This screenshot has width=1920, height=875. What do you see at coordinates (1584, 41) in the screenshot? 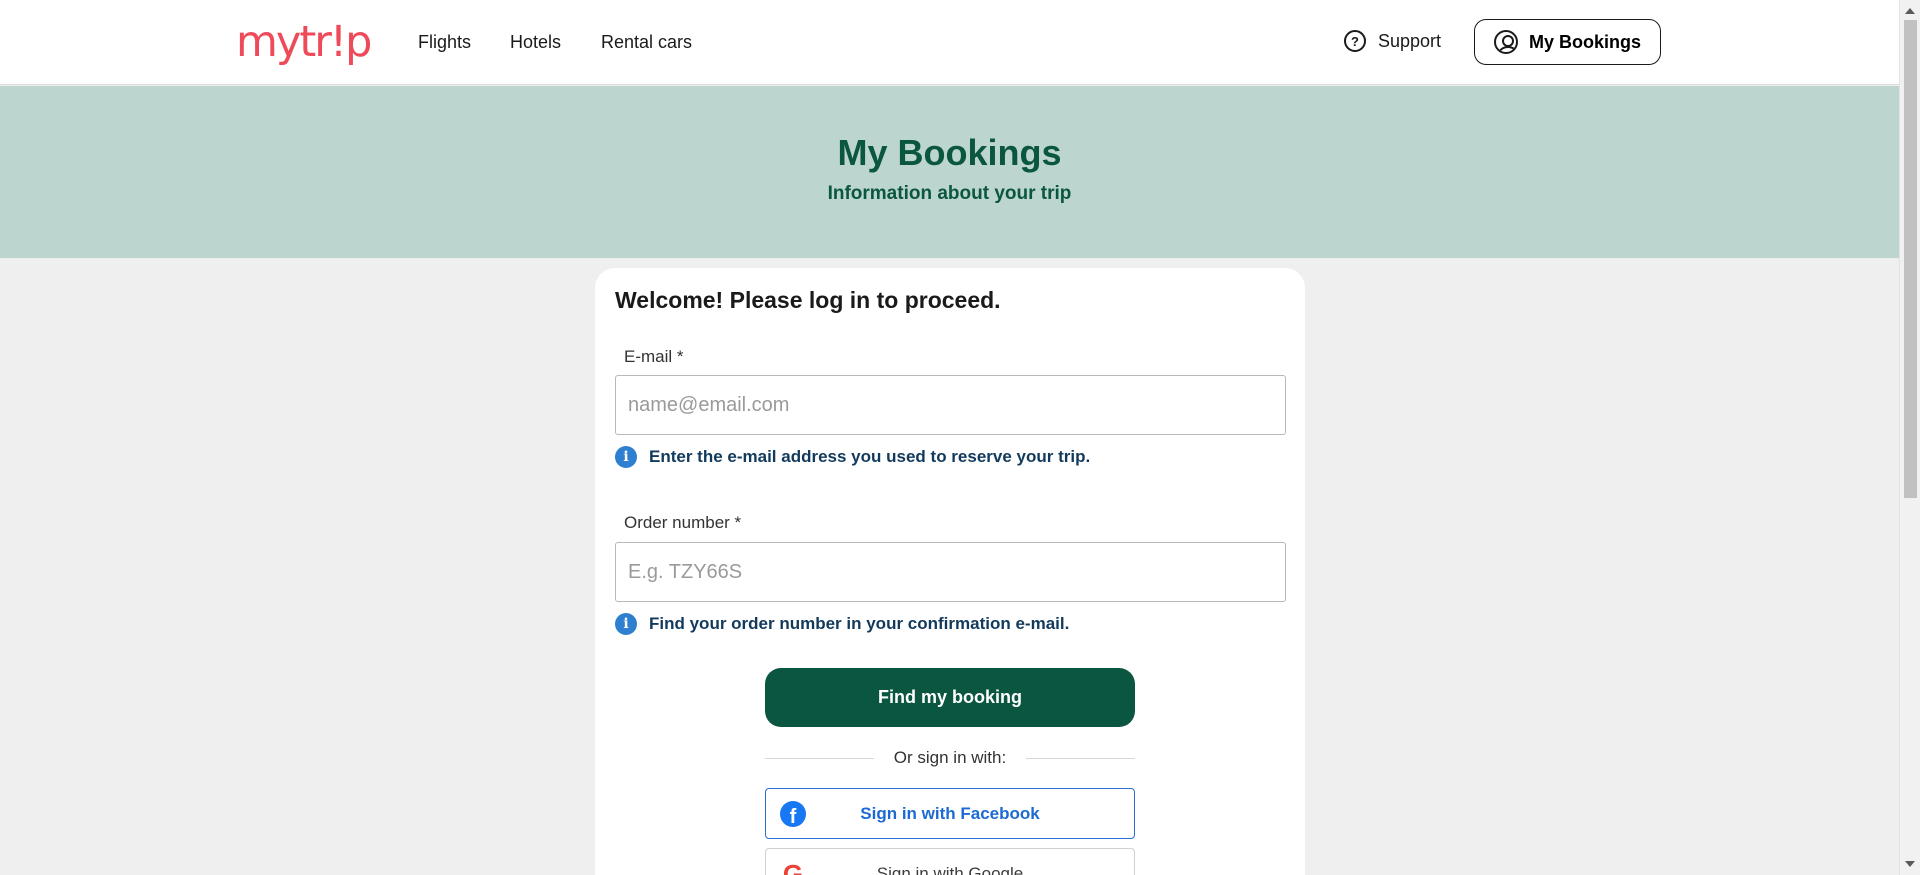
I see `my-bookings-label: My Bookings` at bounding box center [1584, 41].